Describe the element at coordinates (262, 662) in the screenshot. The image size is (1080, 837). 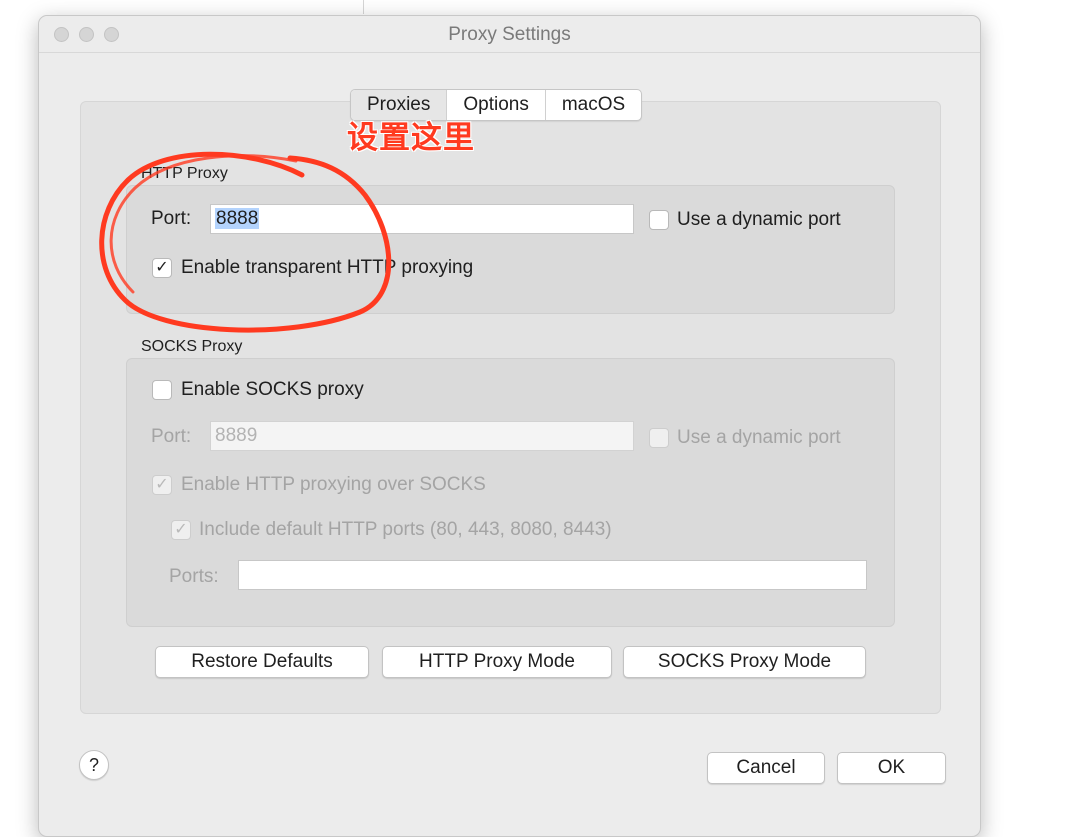
I see `restore-defaults-button: Restore Defaults` at that location.